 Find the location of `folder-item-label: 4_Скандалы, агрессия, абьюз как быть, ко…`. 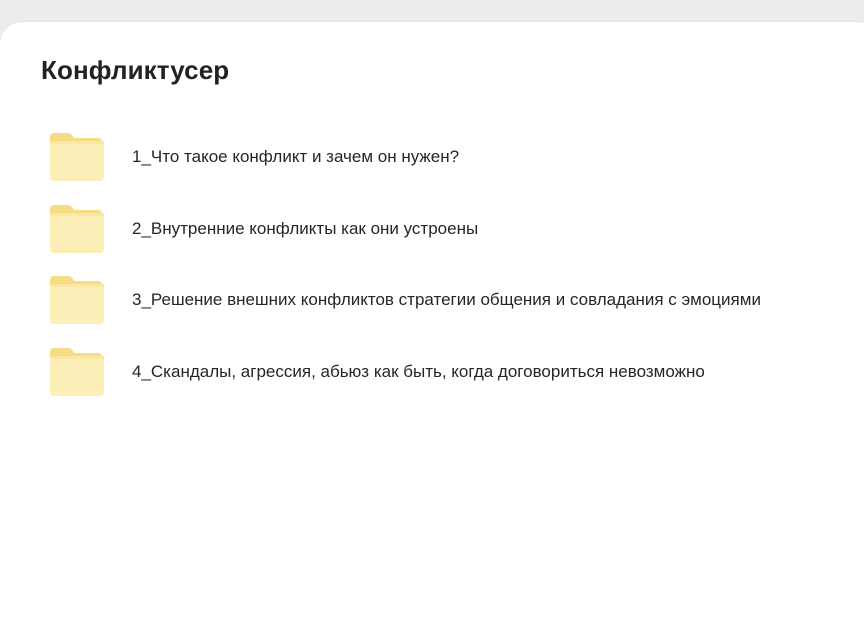

folder-item-label: 4_Скандалы, агрессия, абьюз как быть, ко… is located at coordinates (418, 371).